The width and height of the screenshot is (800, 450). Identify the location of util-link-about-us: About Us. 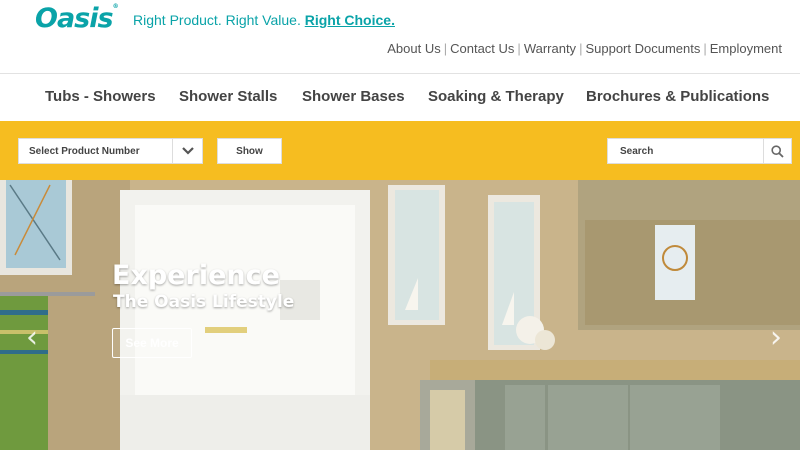
(413, 48).